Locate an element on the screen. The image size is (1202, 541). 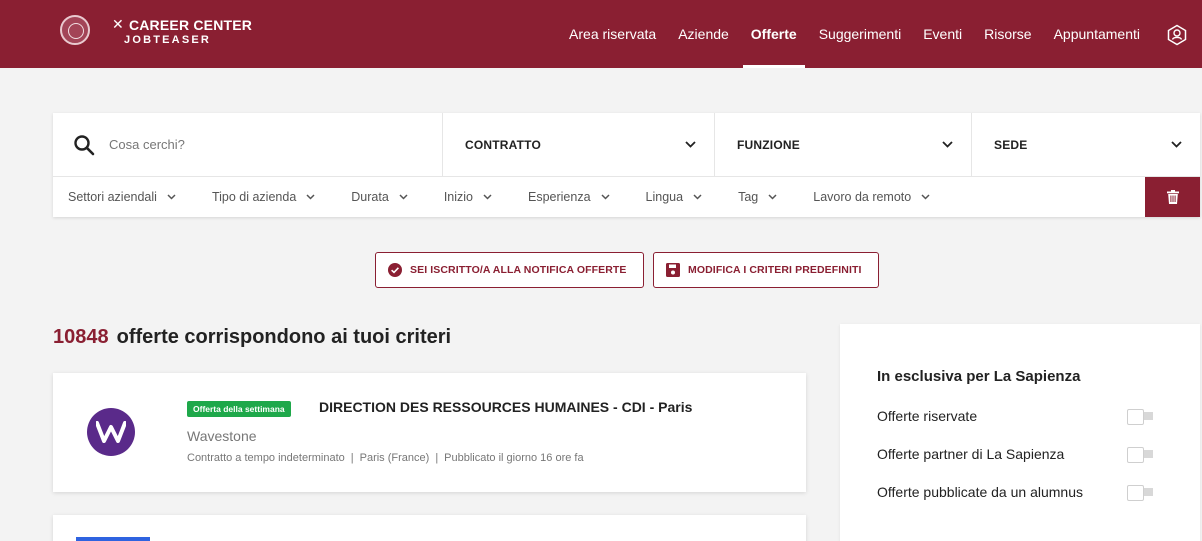
filter-label: Tag is located at coordinates (748, 197).